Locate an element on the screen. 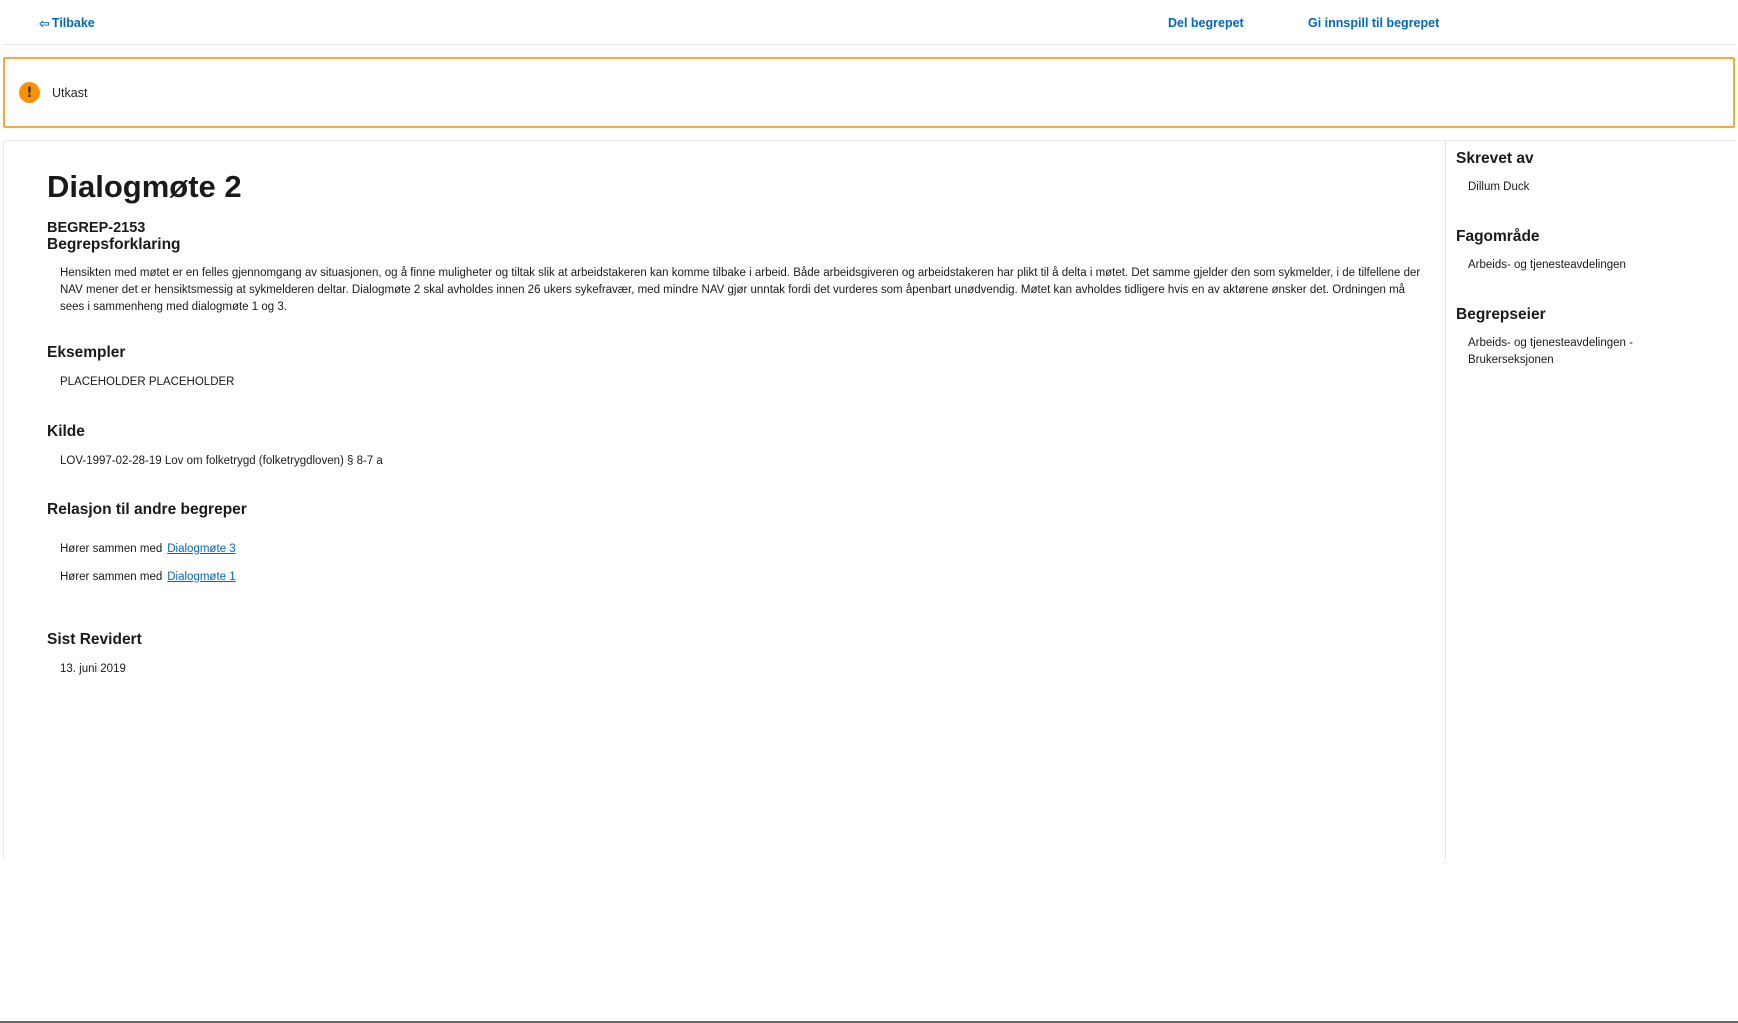 The image size is (1738, 1023). draft-status-text: Utkast is located at coordinates (70, 92).